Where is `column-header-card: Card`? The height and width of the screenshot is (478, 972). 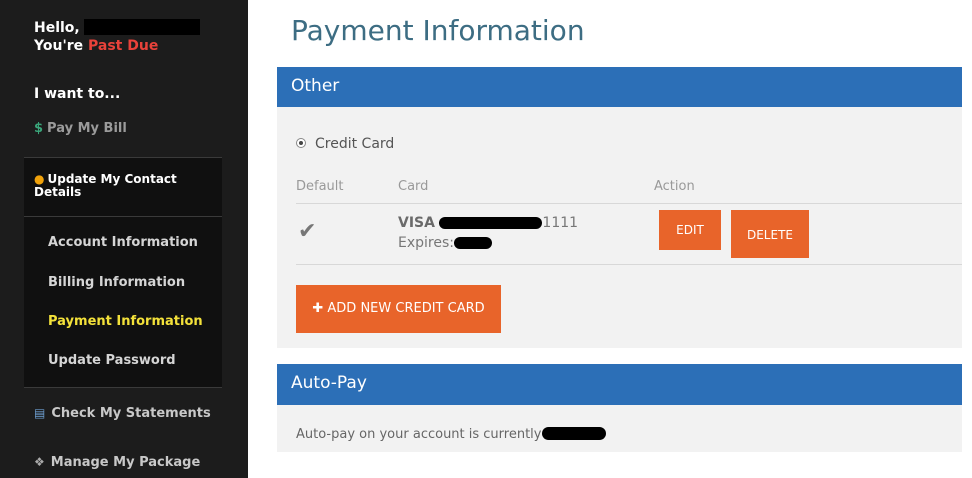
column-header-card: Card is located at coordinates (413, 186).